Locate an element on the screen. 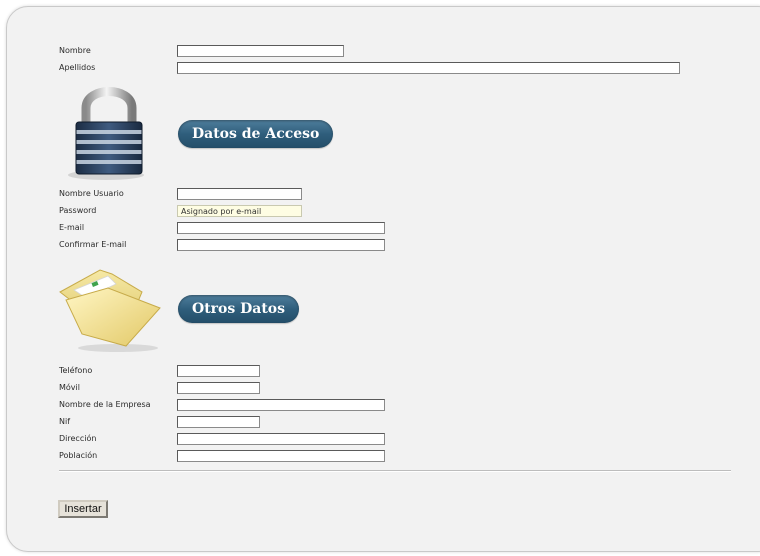 The width and height of the screenshot is (760, 556). folder-icon is located at coordinates (110, 310).